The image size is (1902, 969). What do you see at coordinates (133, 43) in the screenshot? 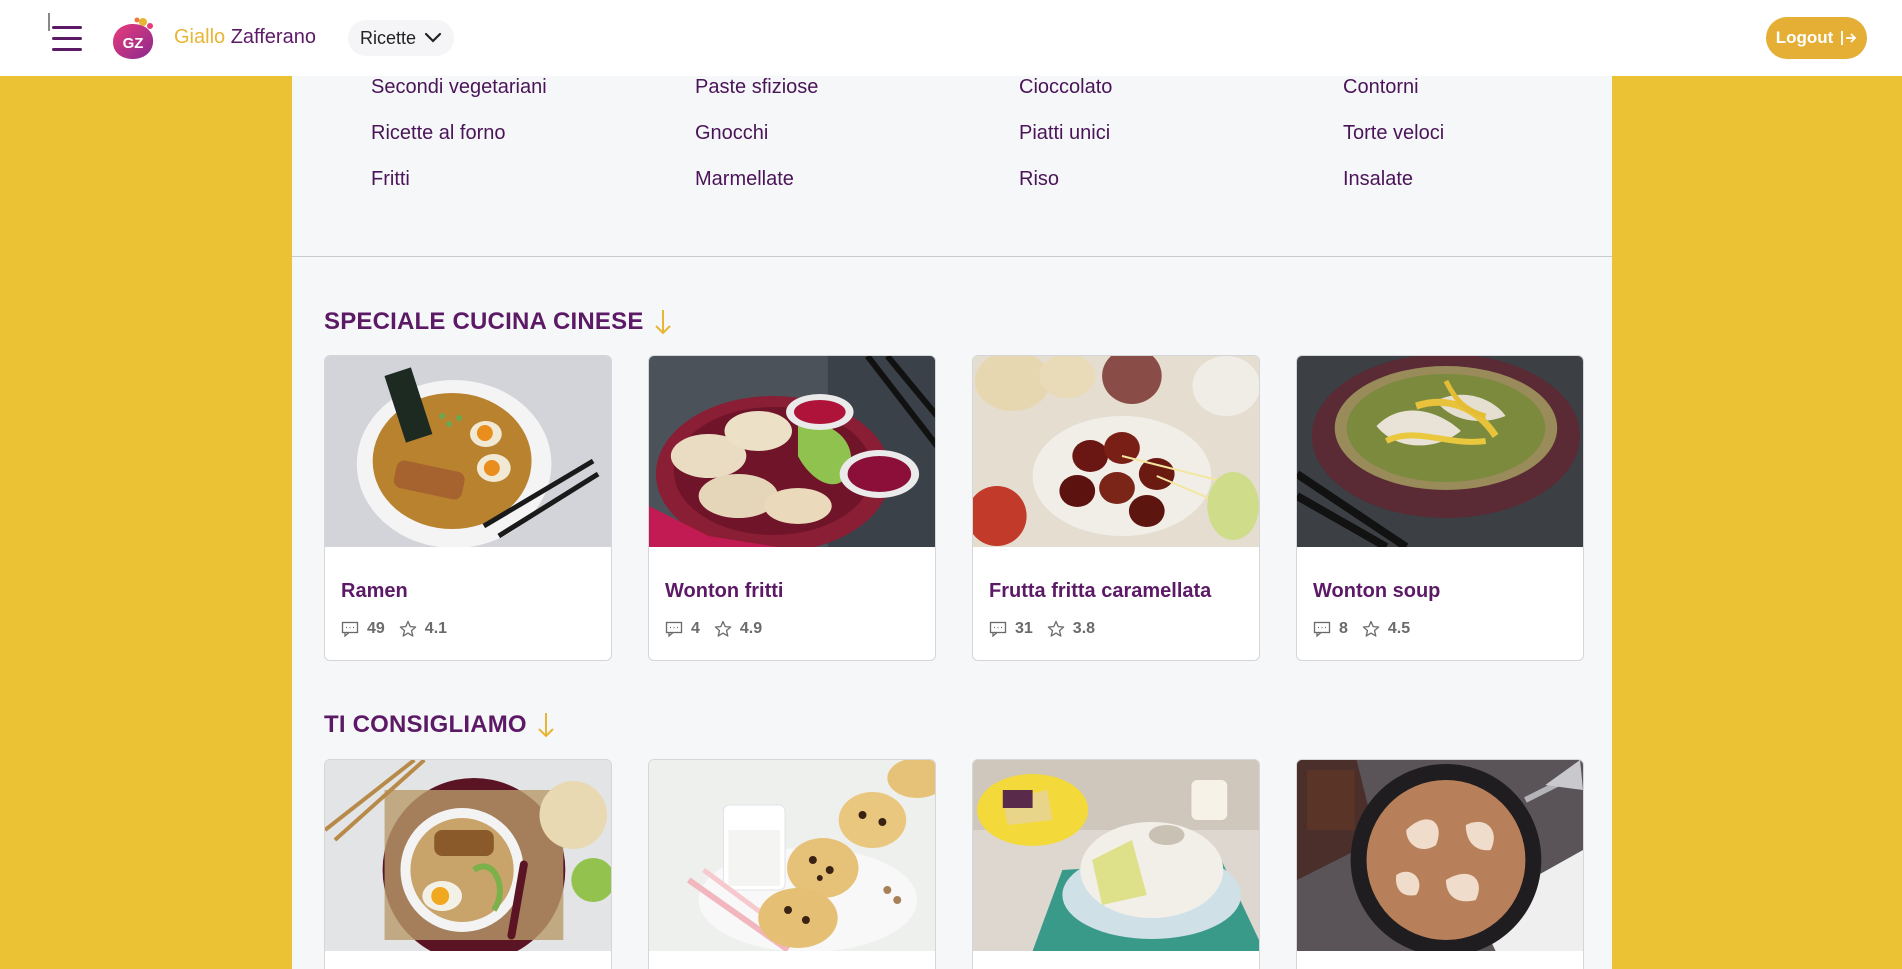
I see `svg-text: GZ` at bounding box center [133, 43].